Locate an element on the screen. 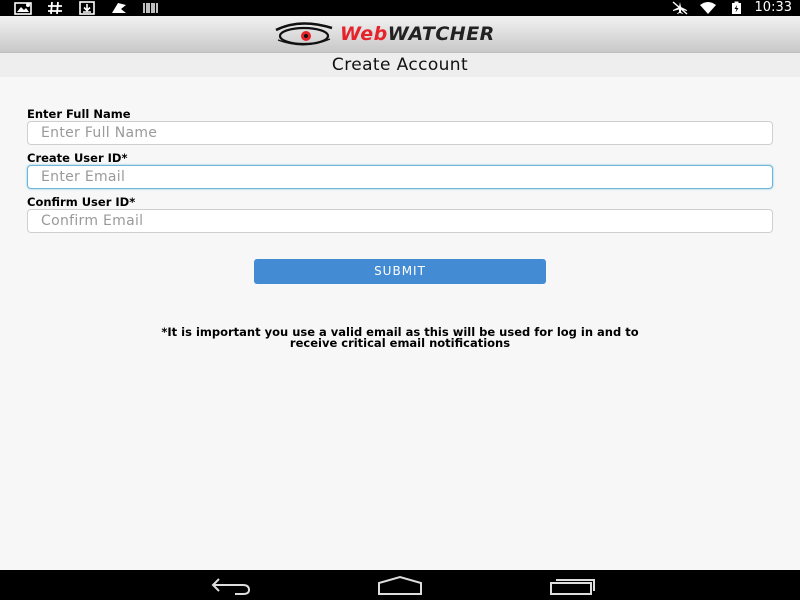 This screenshot has width=800, height=600. flag-icon is located at coordinates (119, 8).